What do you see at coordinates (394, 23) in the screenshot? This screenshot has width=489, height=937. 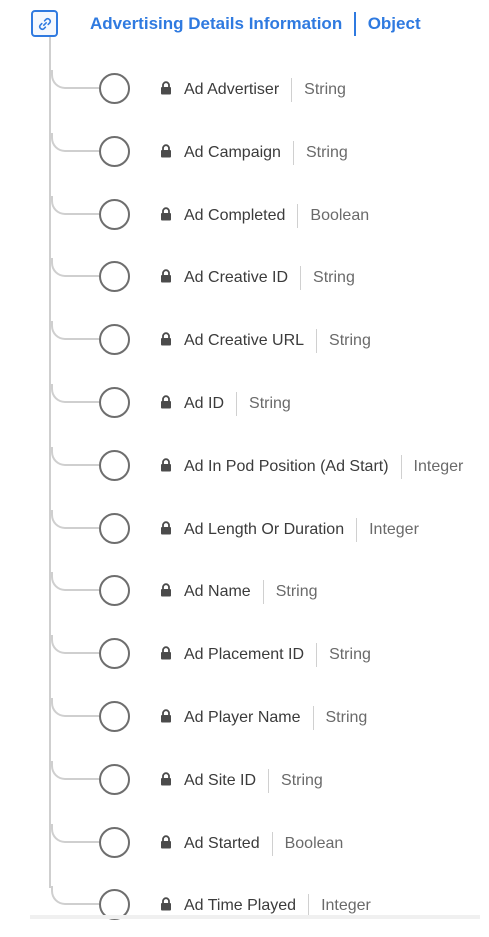 I see `root-type: Object` at bounding box center [394, 23].